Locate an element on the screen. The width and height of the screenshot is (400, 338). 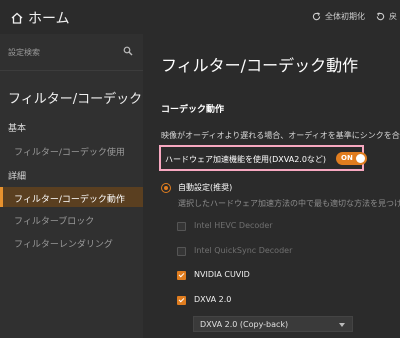
toggle-on-label: ON is located at coordinates (347, 158).